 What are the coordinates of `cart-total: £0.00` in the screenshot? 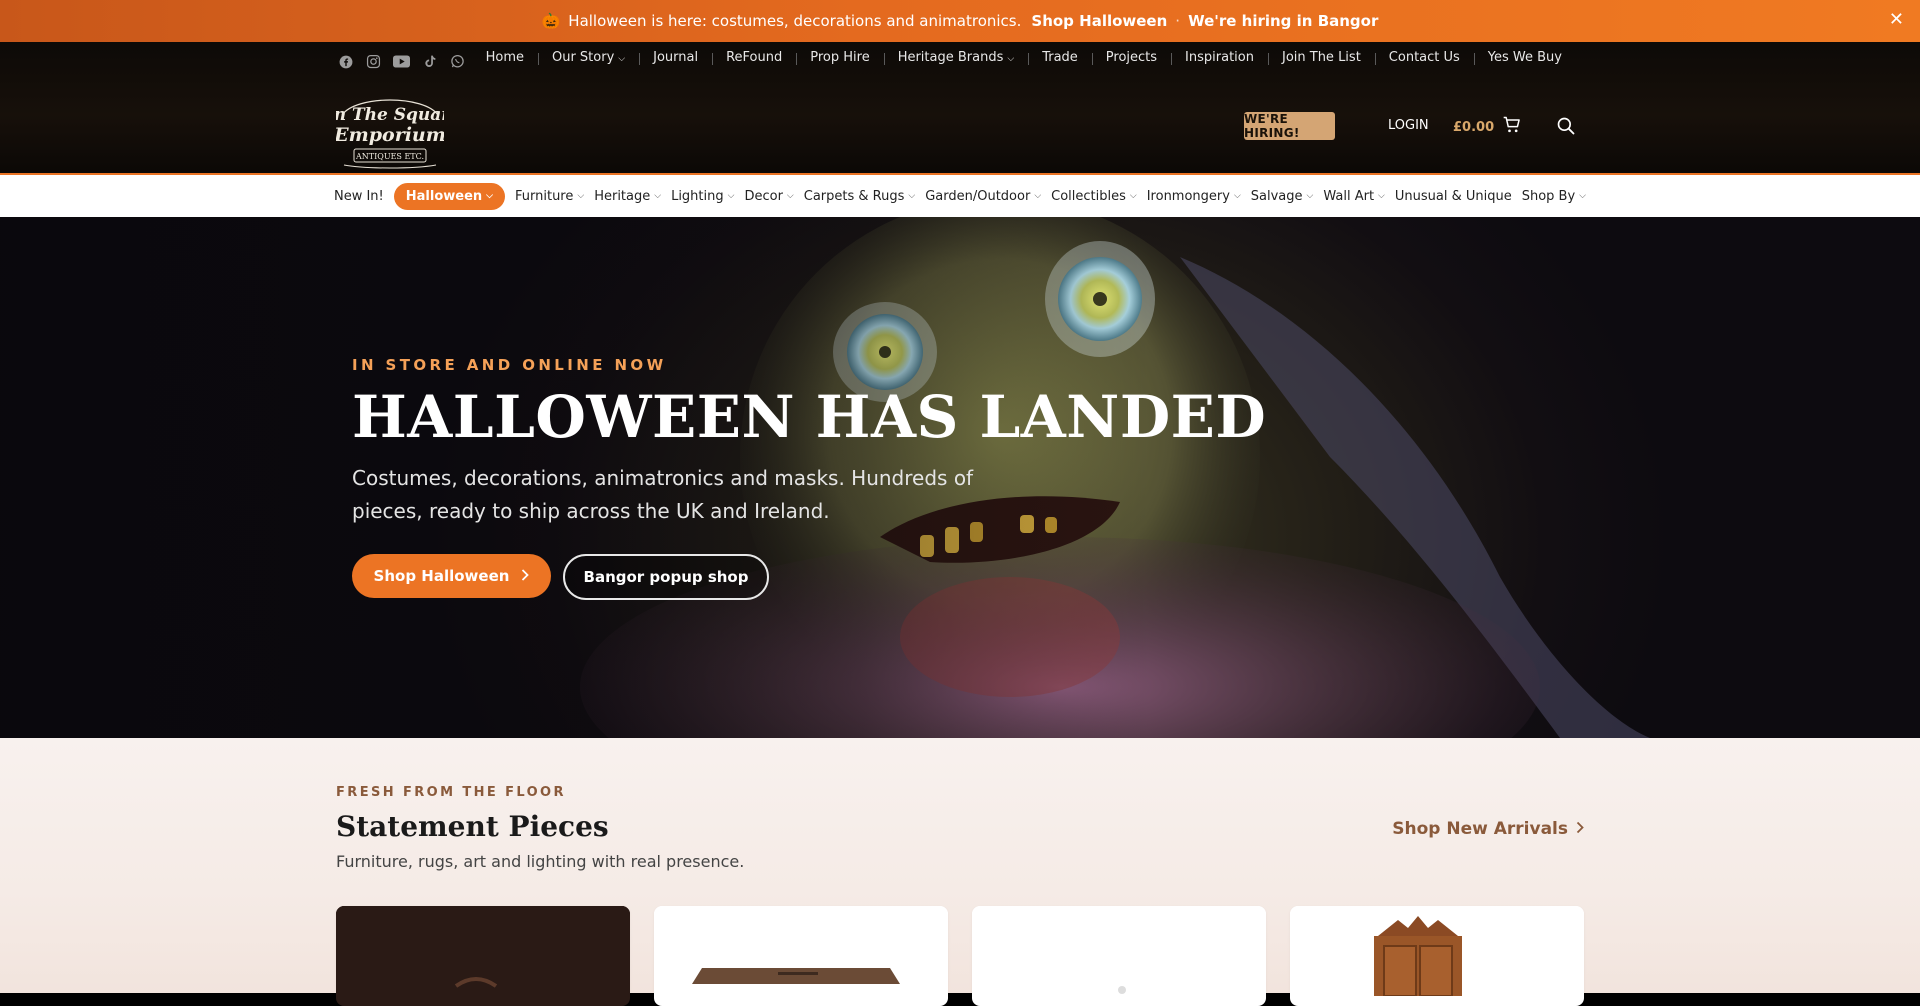 It's located at (1474, 127).